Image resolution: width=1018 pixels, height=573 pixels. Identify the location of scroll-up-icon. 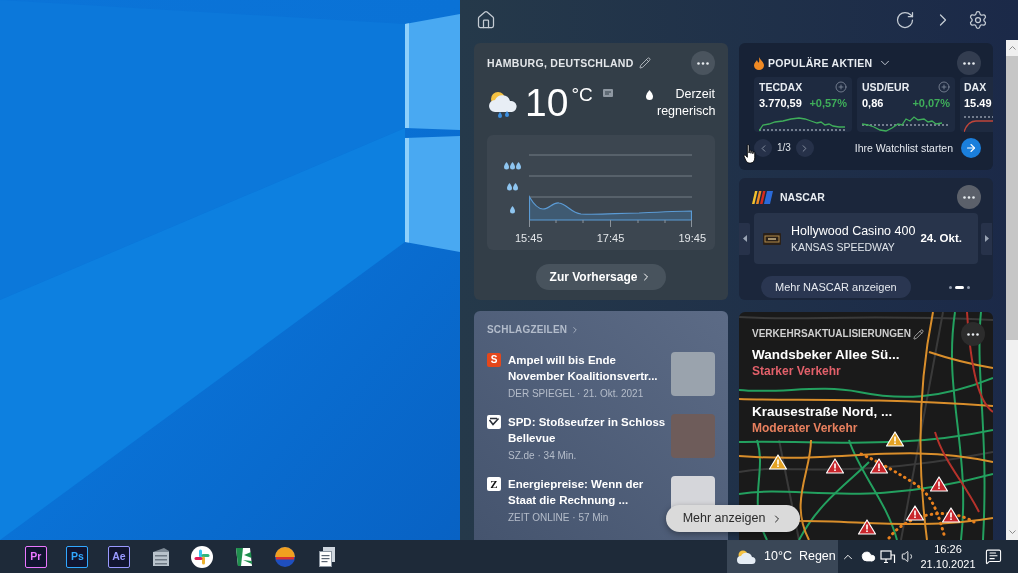
(1012, 48).